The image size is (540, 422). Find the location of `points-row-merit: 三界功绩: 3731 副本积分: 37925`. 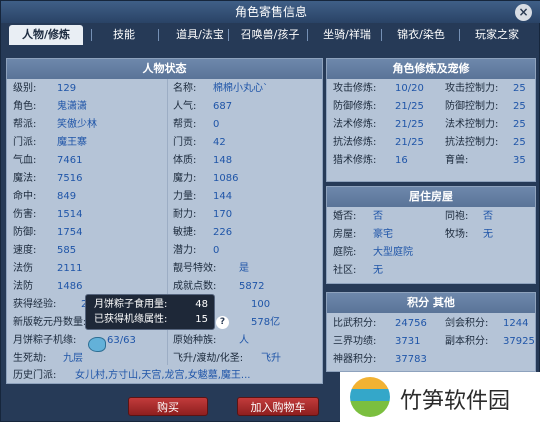

points-row-merit: 三界功绩: 3731 副本积分: 37925 is located at coordinates (434, 341).